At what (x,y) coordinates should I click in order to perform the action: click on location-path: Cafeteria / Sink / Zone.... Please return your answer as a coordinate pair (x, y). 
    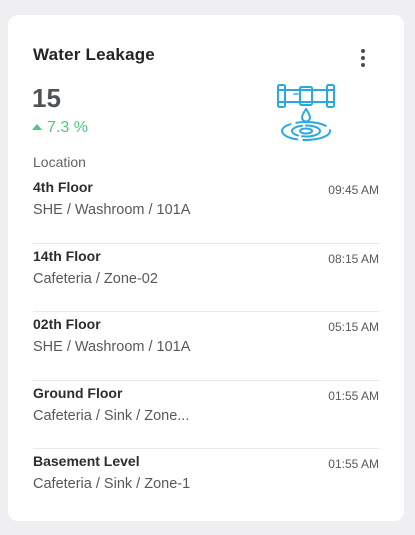
    Looking at the image, I should click on (111, 415).